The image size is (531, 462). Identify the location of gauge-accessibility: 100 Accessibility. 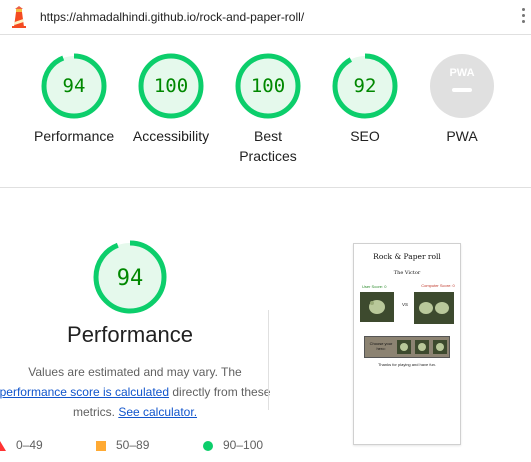
(171, 99).